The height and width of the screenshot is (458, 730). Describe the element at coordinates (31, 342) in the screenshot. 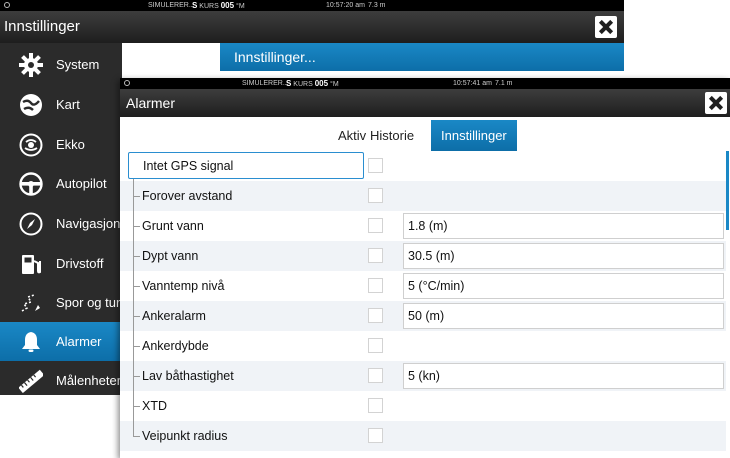

I see `bell-icon` at that location.